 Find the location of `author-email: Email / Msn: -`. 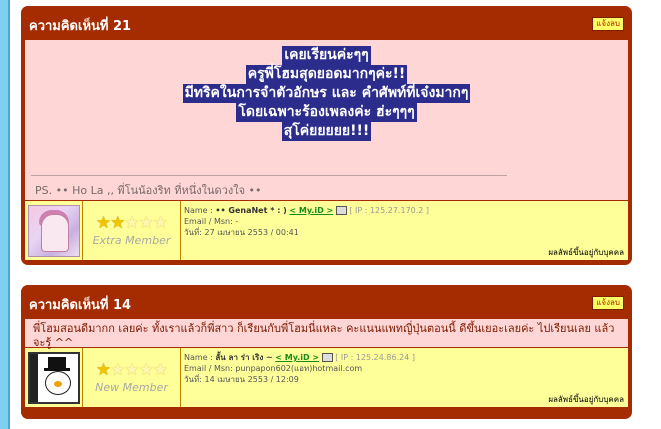

author-email: Email / Msn: - is located at coordinates (211, 221).